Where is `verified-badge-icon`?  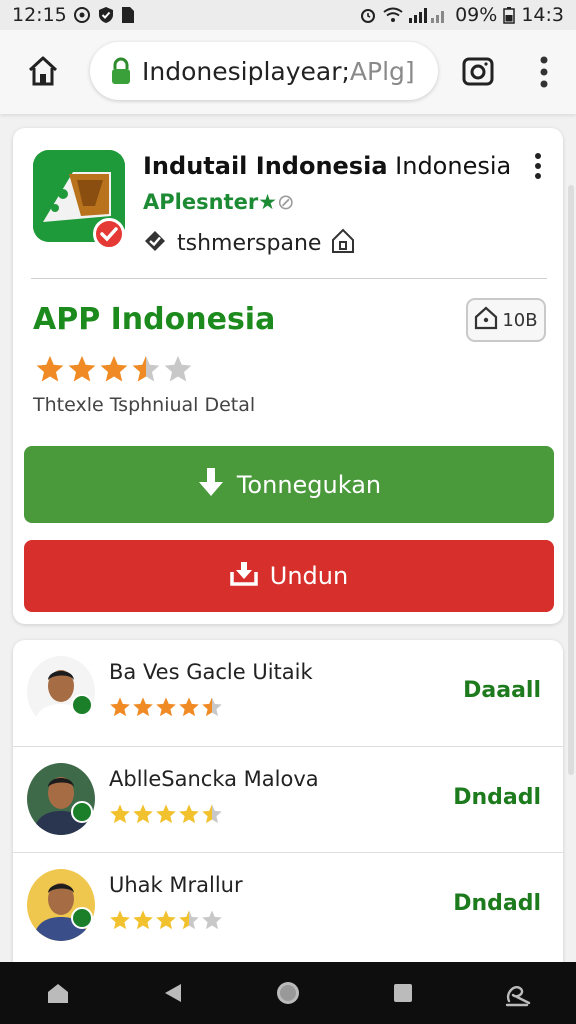
verified-badge-icon is located at coordinates (109, 234).